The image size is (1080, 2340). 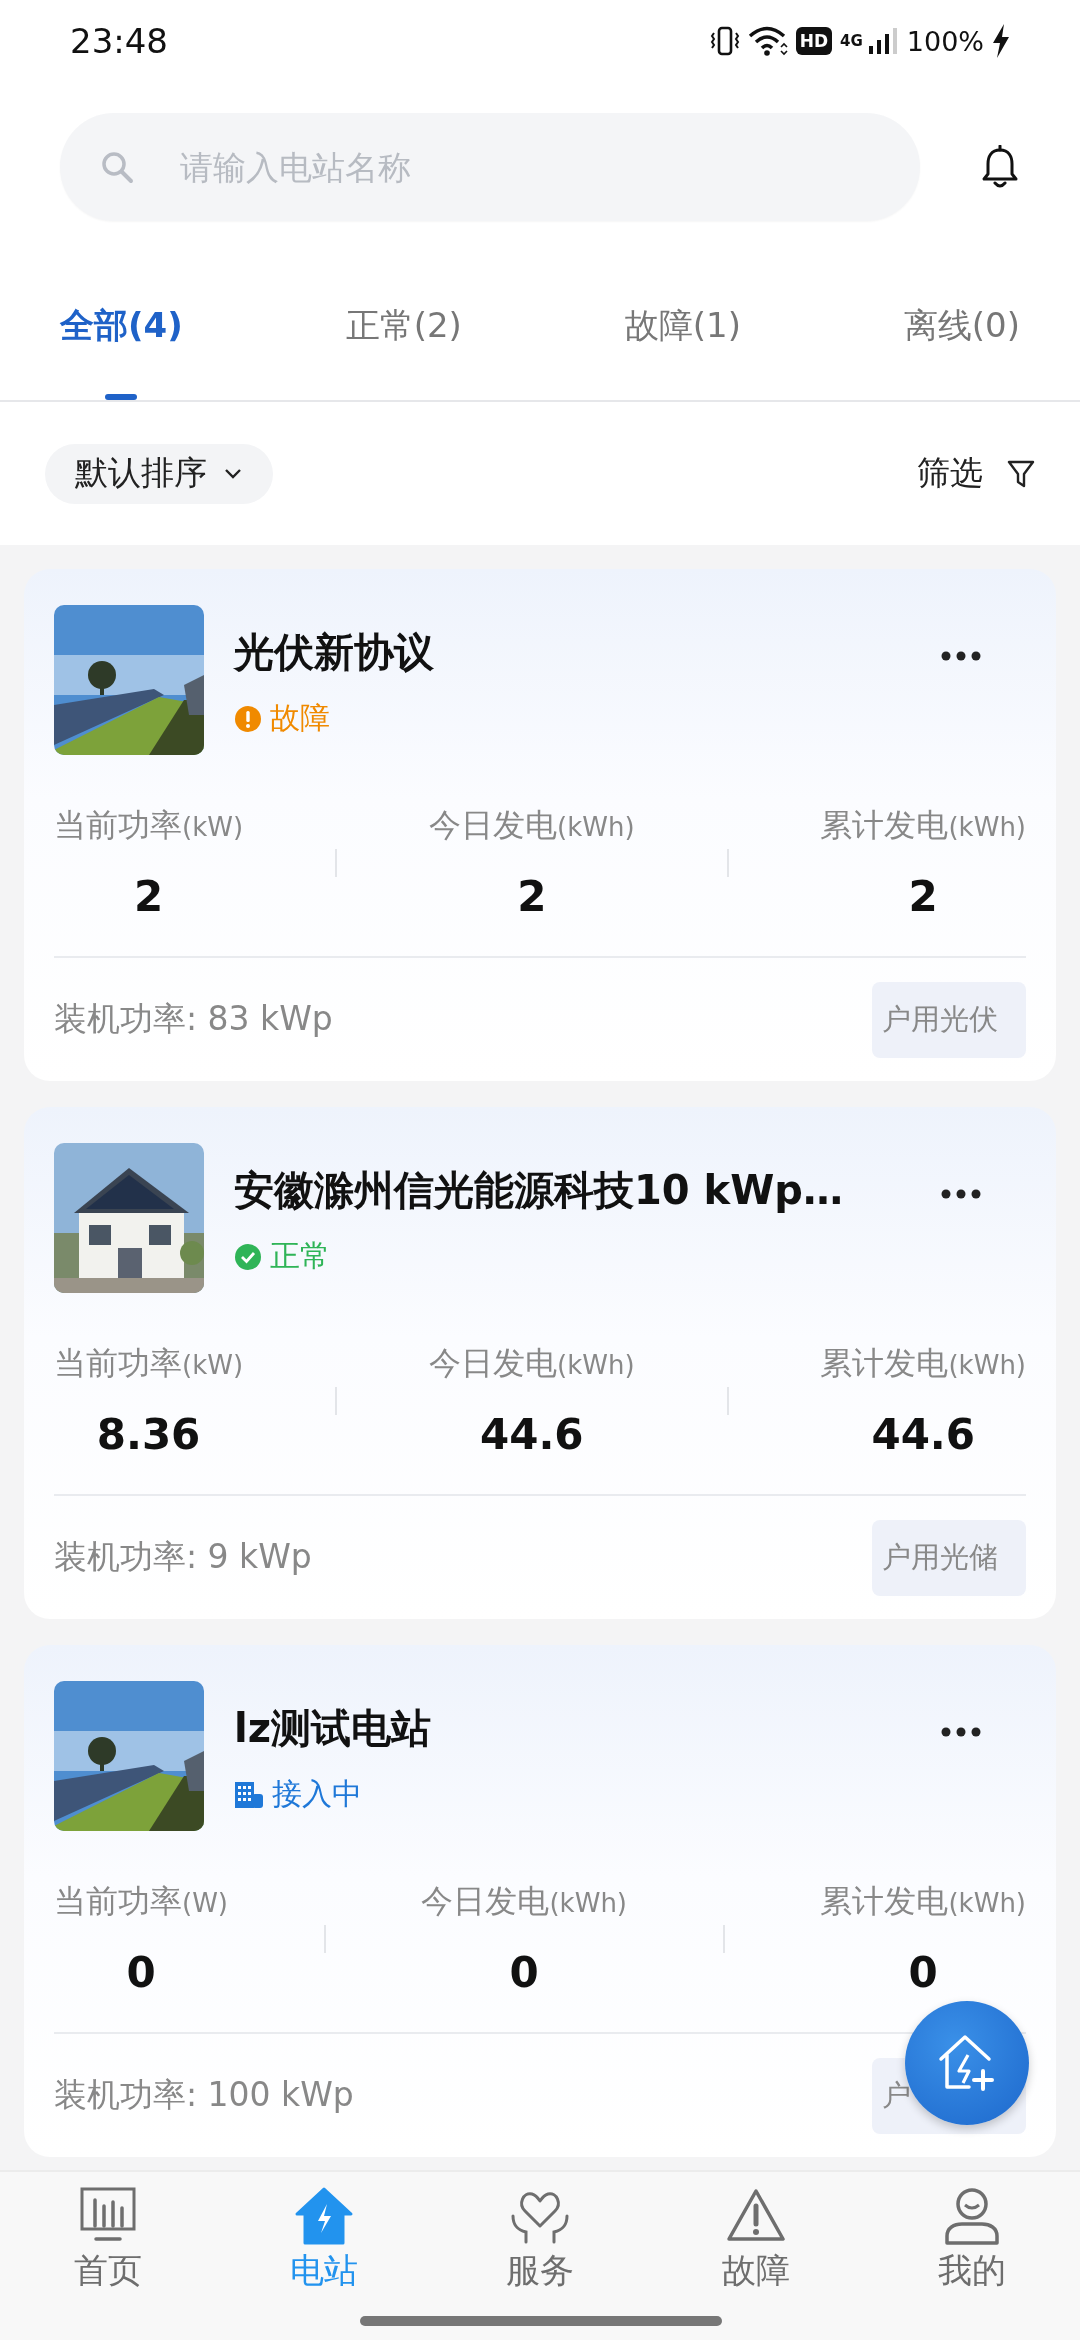 What do you see at coordinates (193, 1019) in the screenshot?
I see `installed-capacity: 装机功率: 83 kWp` at bounding box center [193, 1019].